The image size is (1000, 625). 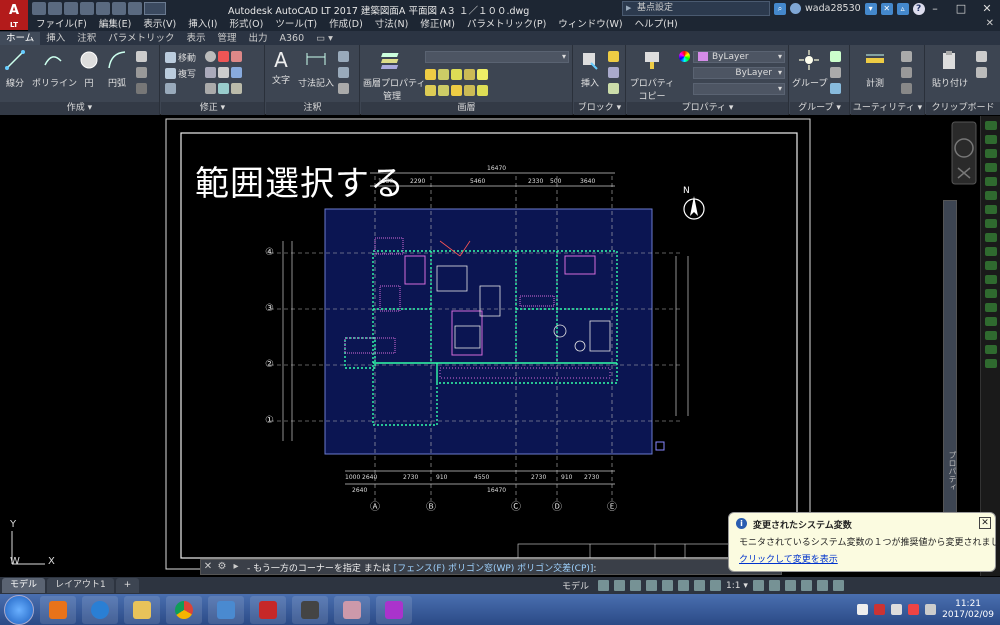 I want to click on open-icon, so click(x=55, y=8).